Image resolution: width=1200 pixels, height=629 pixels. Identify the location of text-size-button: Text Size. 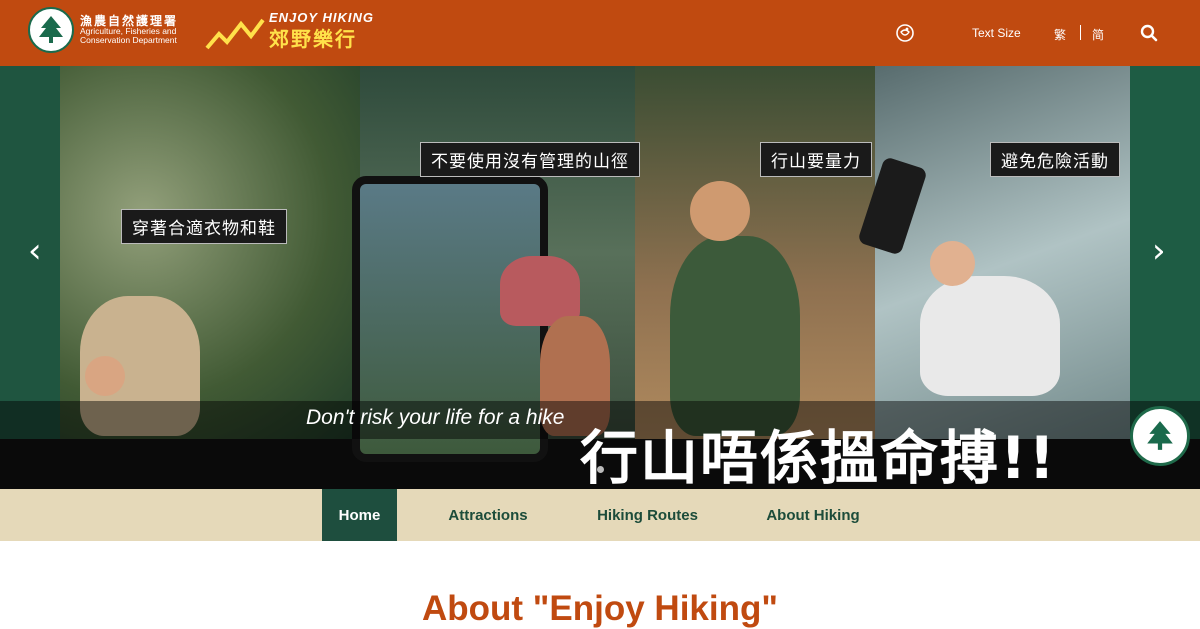
(996, 33).